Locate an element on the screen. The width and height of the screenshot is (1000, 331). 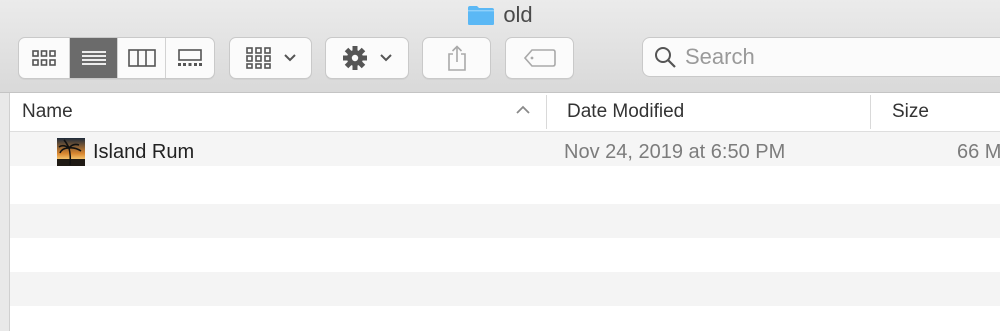
file-name: Island Rum is located at coordinates (144, 152).